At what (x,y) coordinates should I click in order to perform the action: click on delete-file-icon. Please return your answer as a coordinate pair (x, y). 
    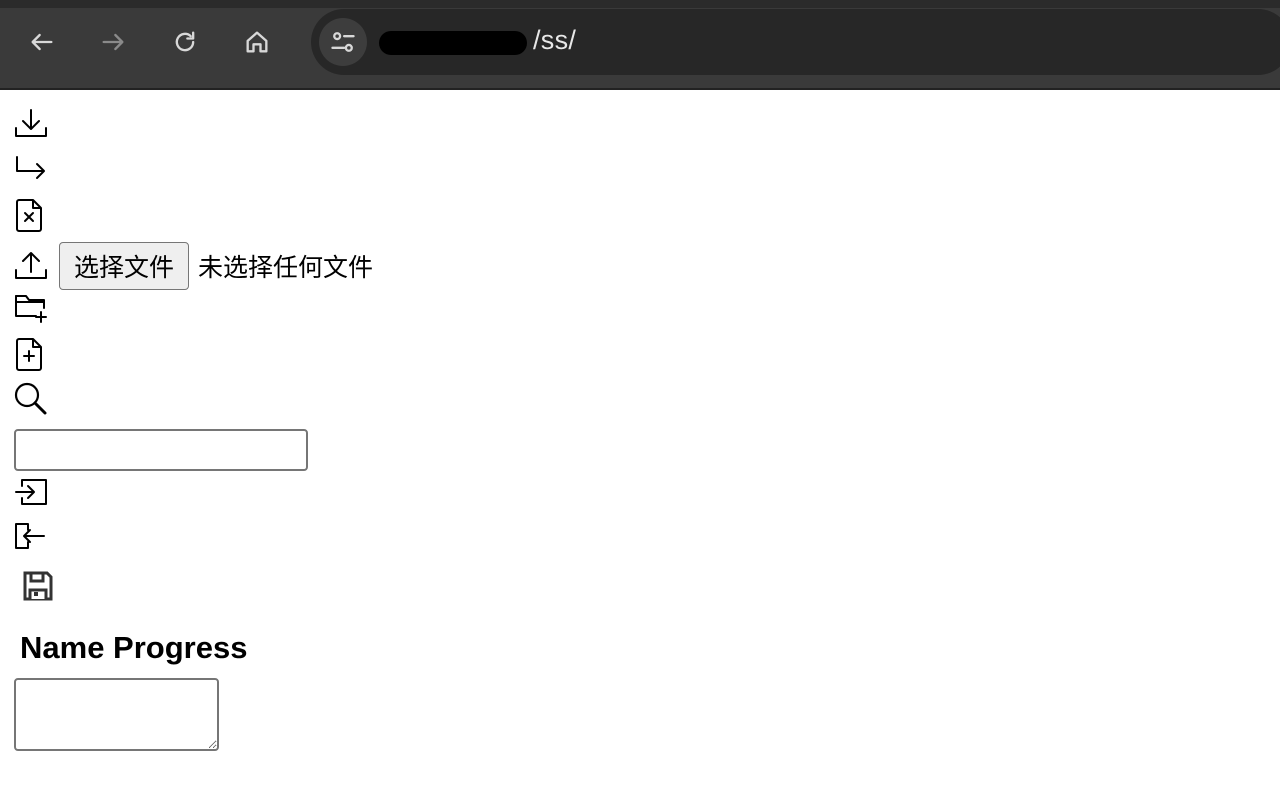
    Looking at the image, I should click on (29, 215).